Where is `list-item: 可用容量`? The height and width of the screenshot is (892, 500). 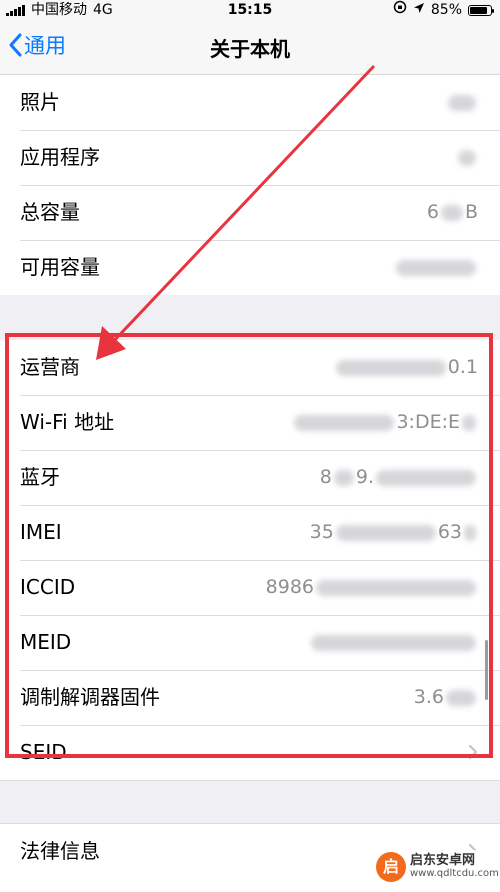
list-item: 可用容量 is located at coordinates (250, 267).